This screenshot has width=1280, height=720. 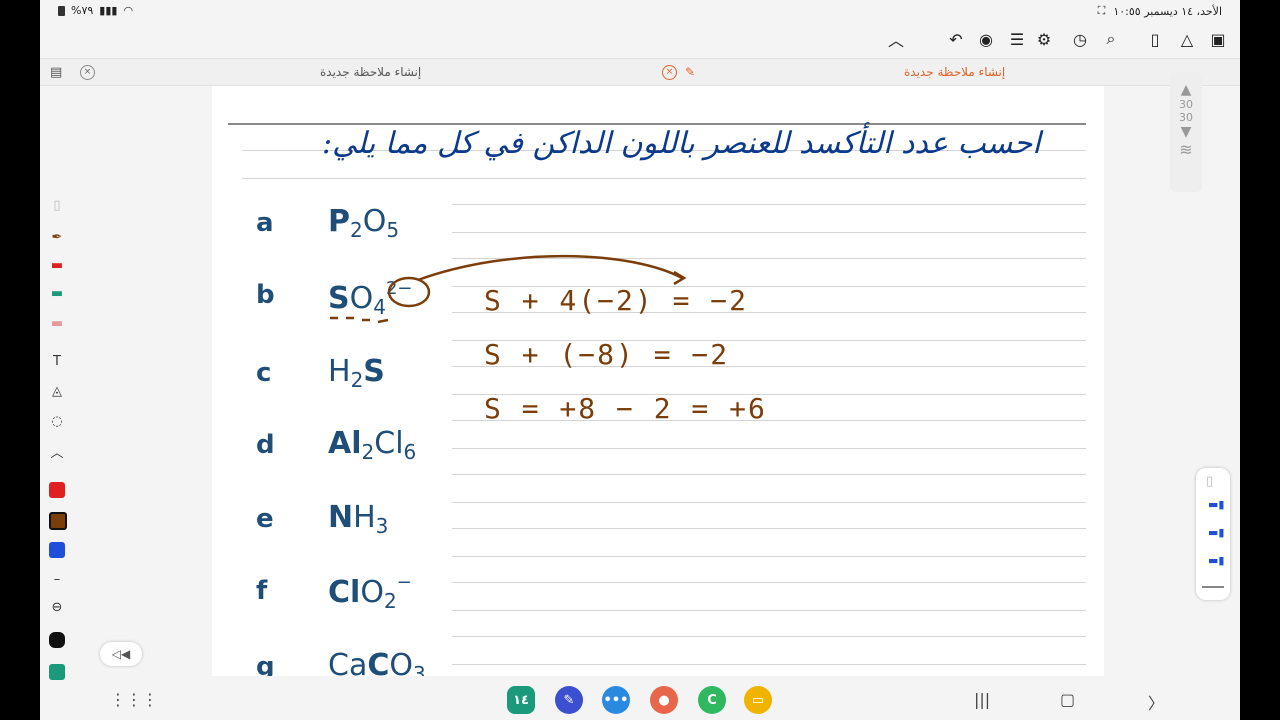 I want to click on swatch-red, so click(x=57, y=490).